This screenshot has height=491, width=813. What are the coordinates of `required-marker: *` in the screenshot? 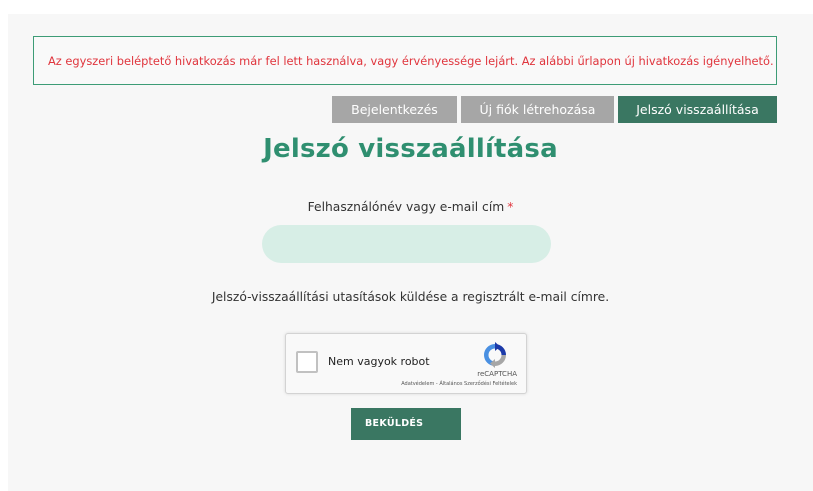 It's located at (510, 207).